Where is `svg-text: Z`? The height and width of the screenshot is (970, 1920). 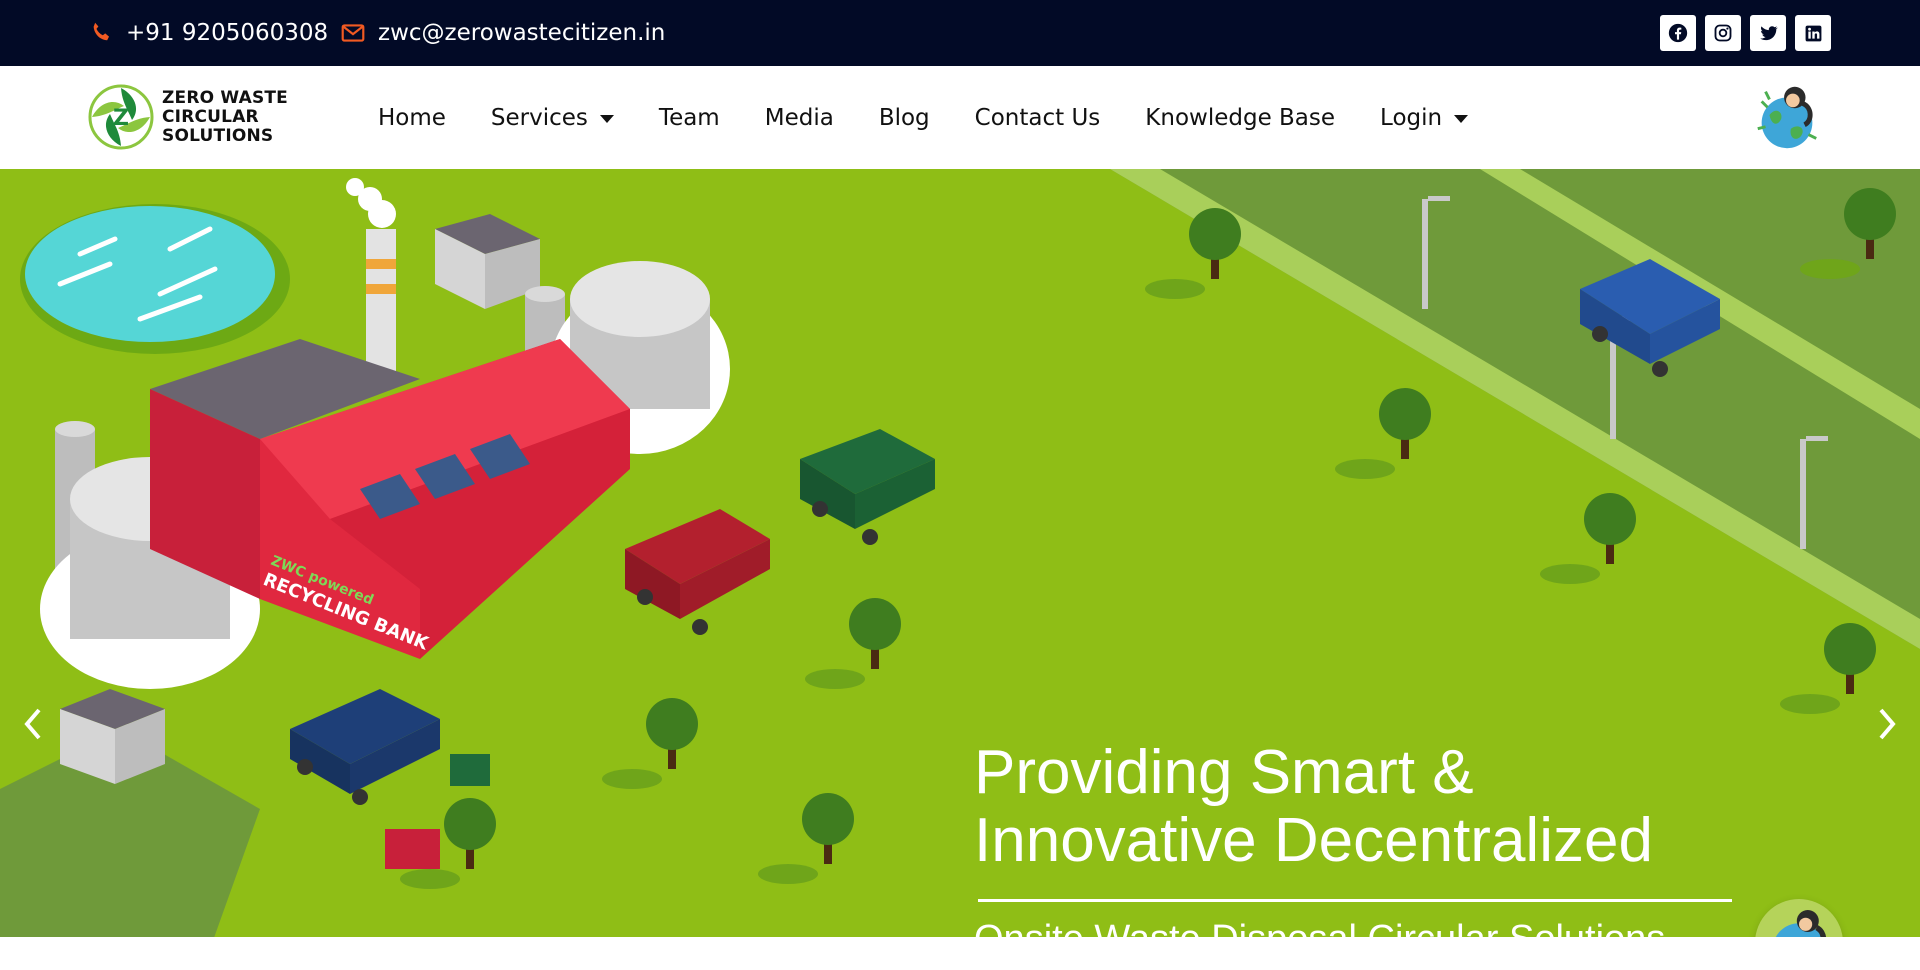 svg-text: Z is located at coordinates (121, 118).